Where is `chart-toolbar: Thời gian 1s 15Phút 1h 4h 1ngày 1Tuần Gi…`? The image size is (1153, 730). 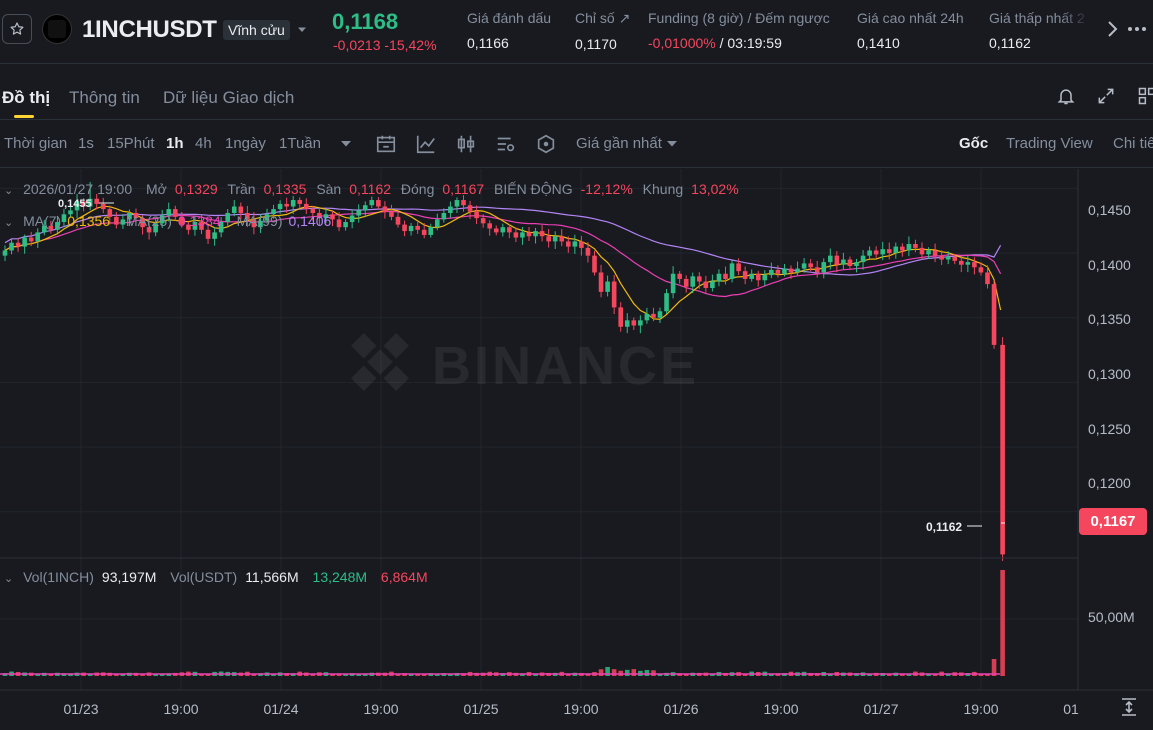
chart-toolbar: Thời gian 1s 15Phút 1h 4h 1ngày 1Tuần Gi… is located at coordinates (576, 144).